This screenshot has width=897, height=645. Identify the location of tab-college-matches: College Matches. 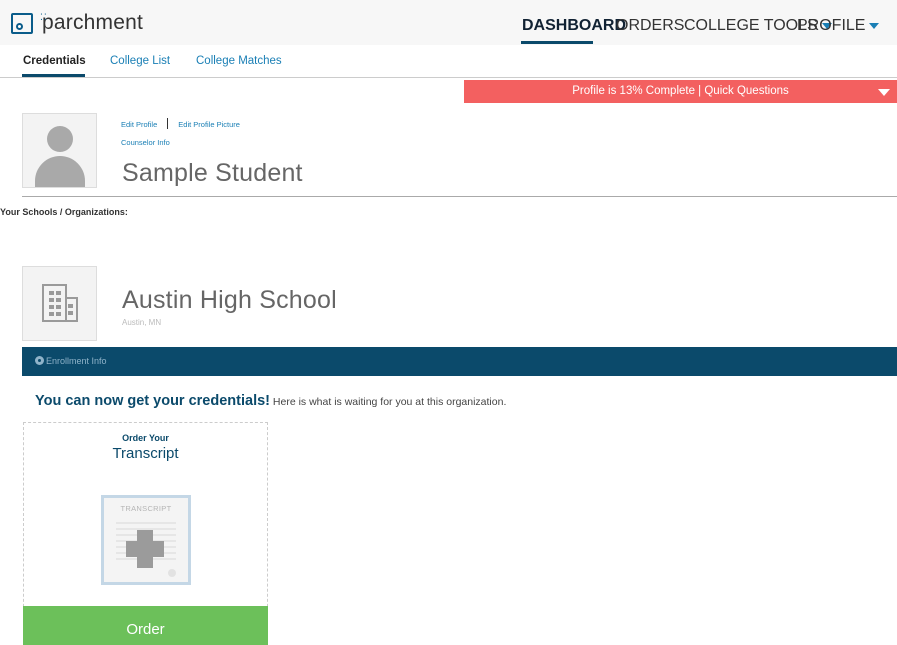
(239, 61).